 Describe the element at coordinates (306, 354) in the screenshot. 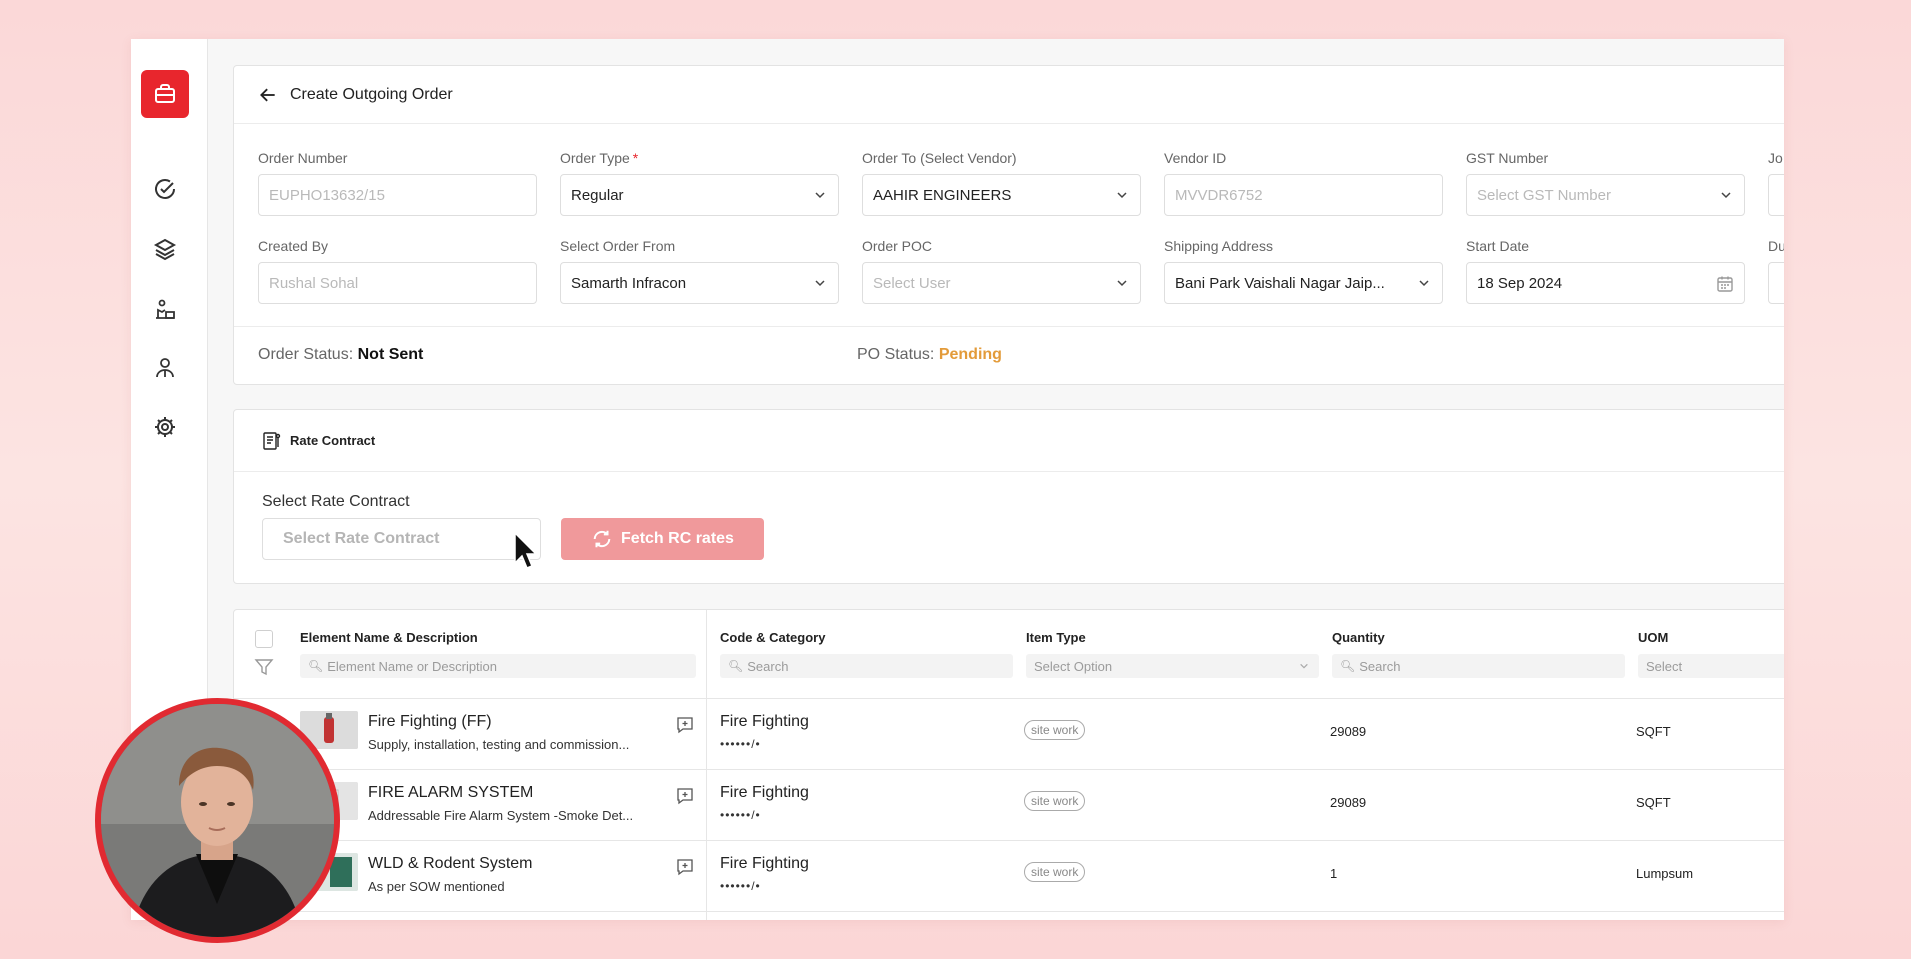

I see `order-status-label: Order Status:` at that location.